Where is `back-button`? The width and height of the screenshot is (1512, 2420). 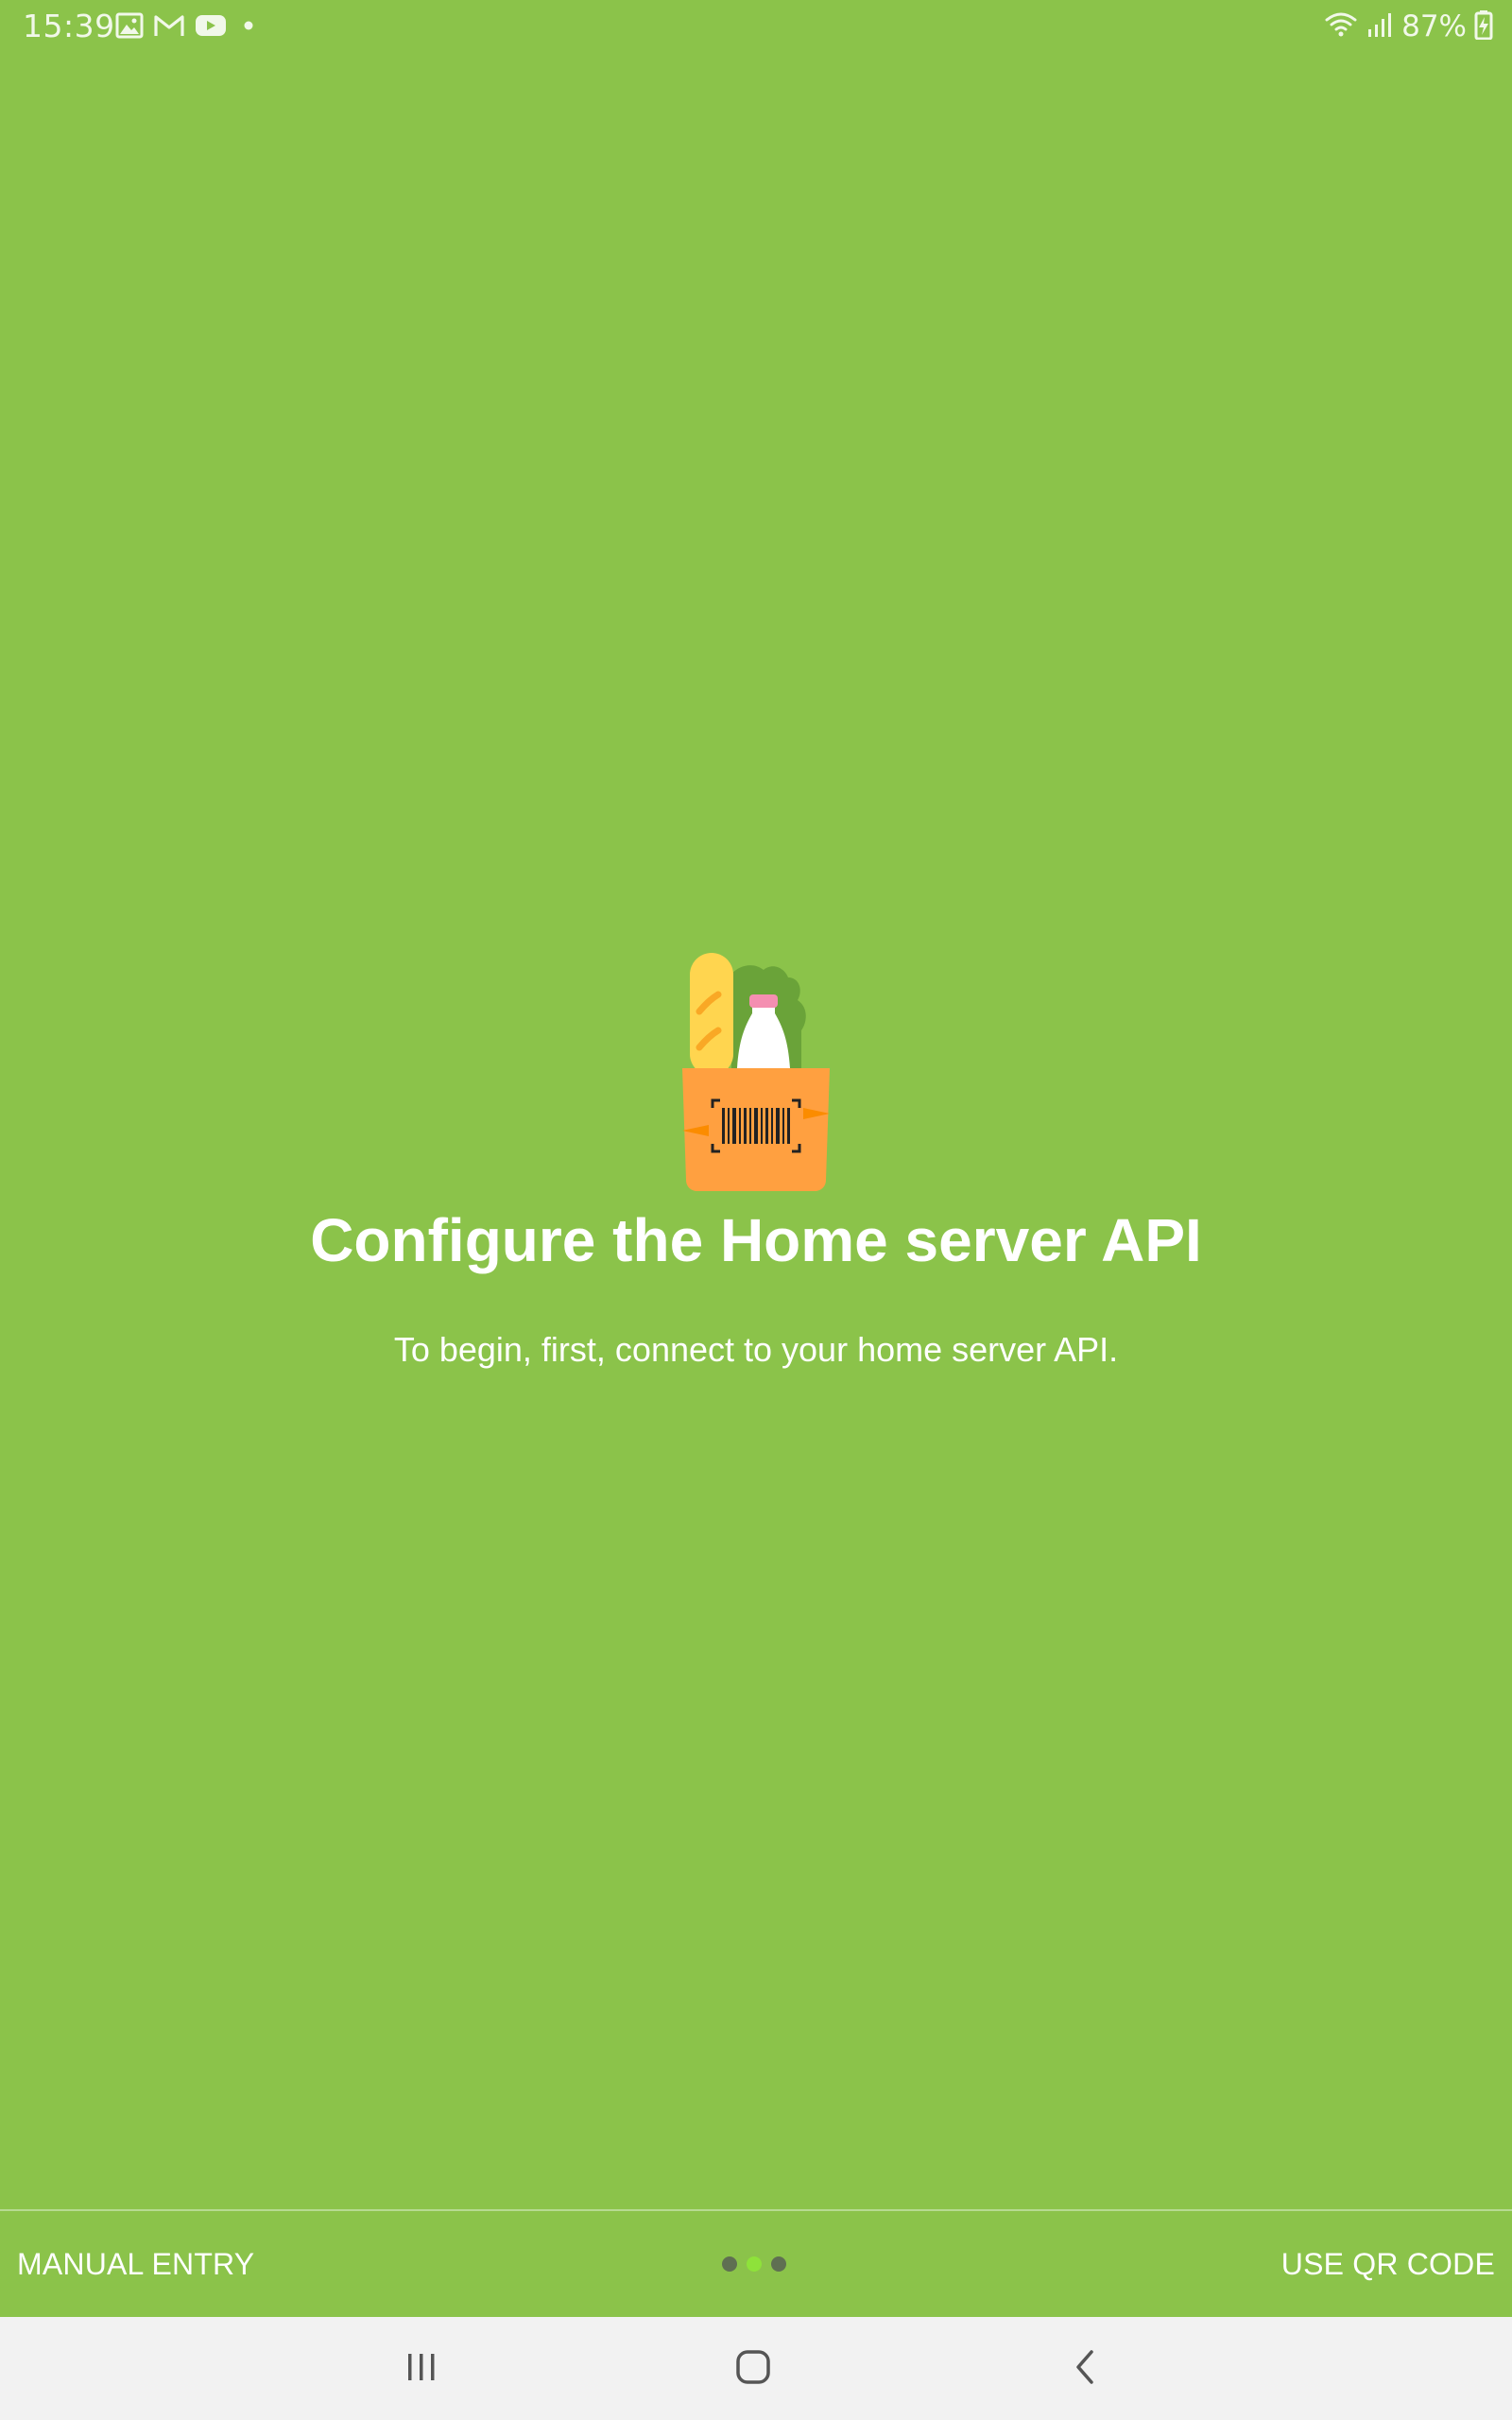
back-button is located at coordinates (1085, 2368).